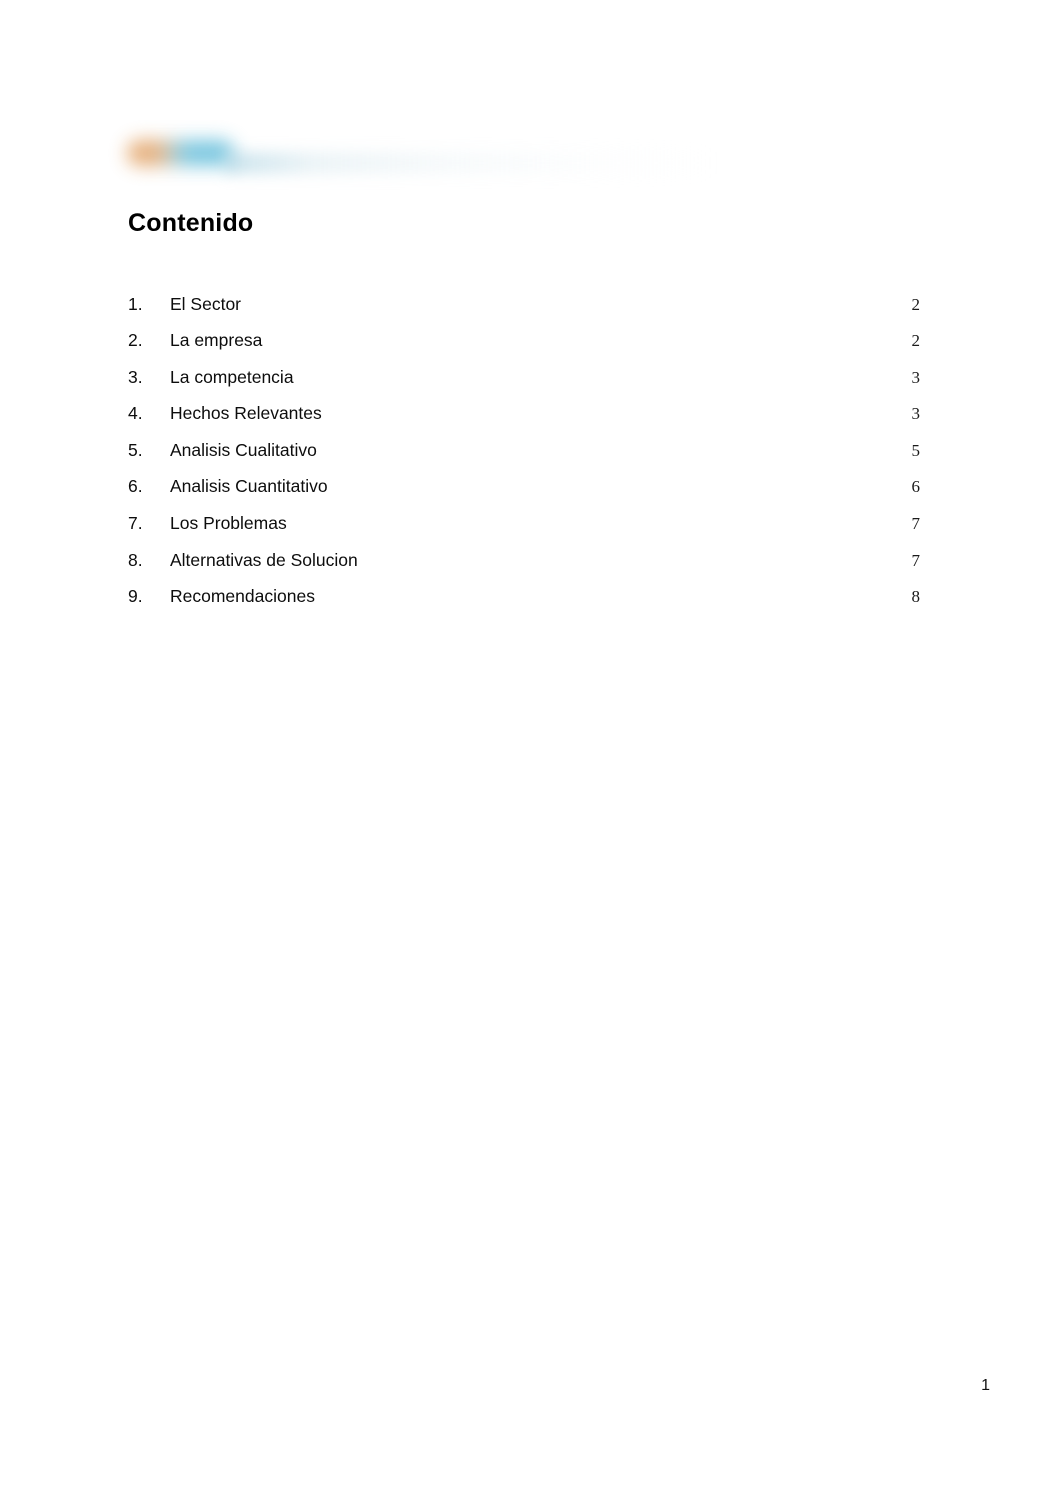  I want to click on toc-entry-label: Analisis Cualitativo, so click(525, 450).